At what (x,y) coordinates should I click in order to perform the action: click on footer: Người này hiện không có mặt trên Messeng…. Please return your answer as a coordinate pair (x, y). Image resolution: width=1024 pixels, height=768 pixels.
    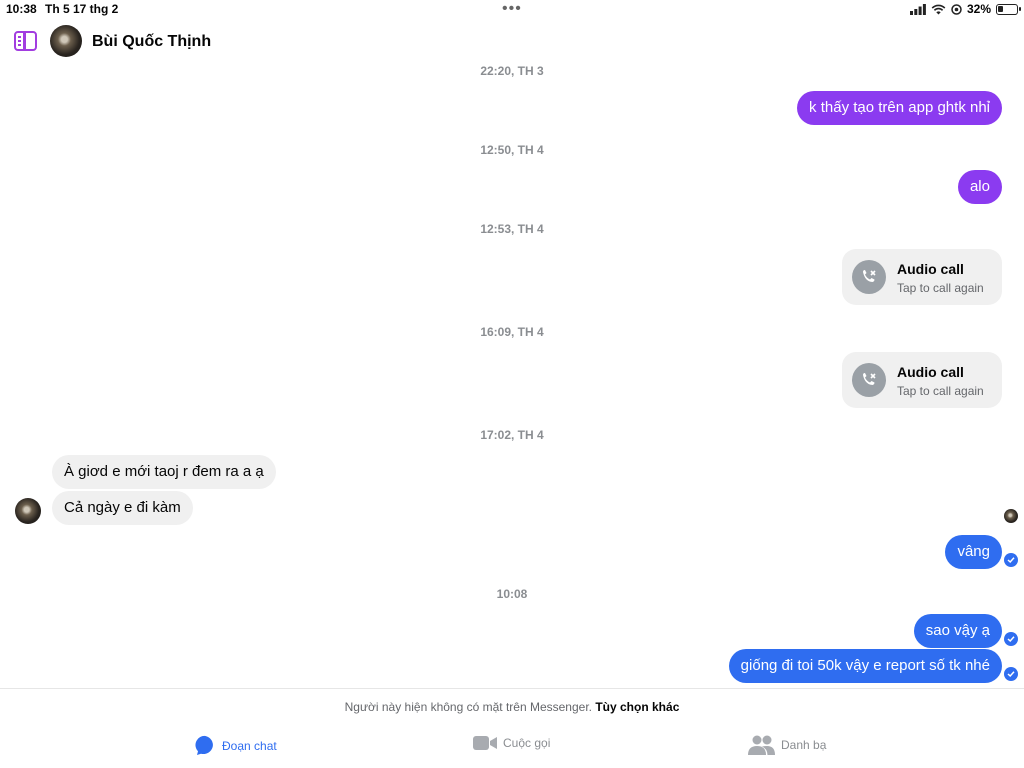
    Looking at the image, I should click on (512, 728).